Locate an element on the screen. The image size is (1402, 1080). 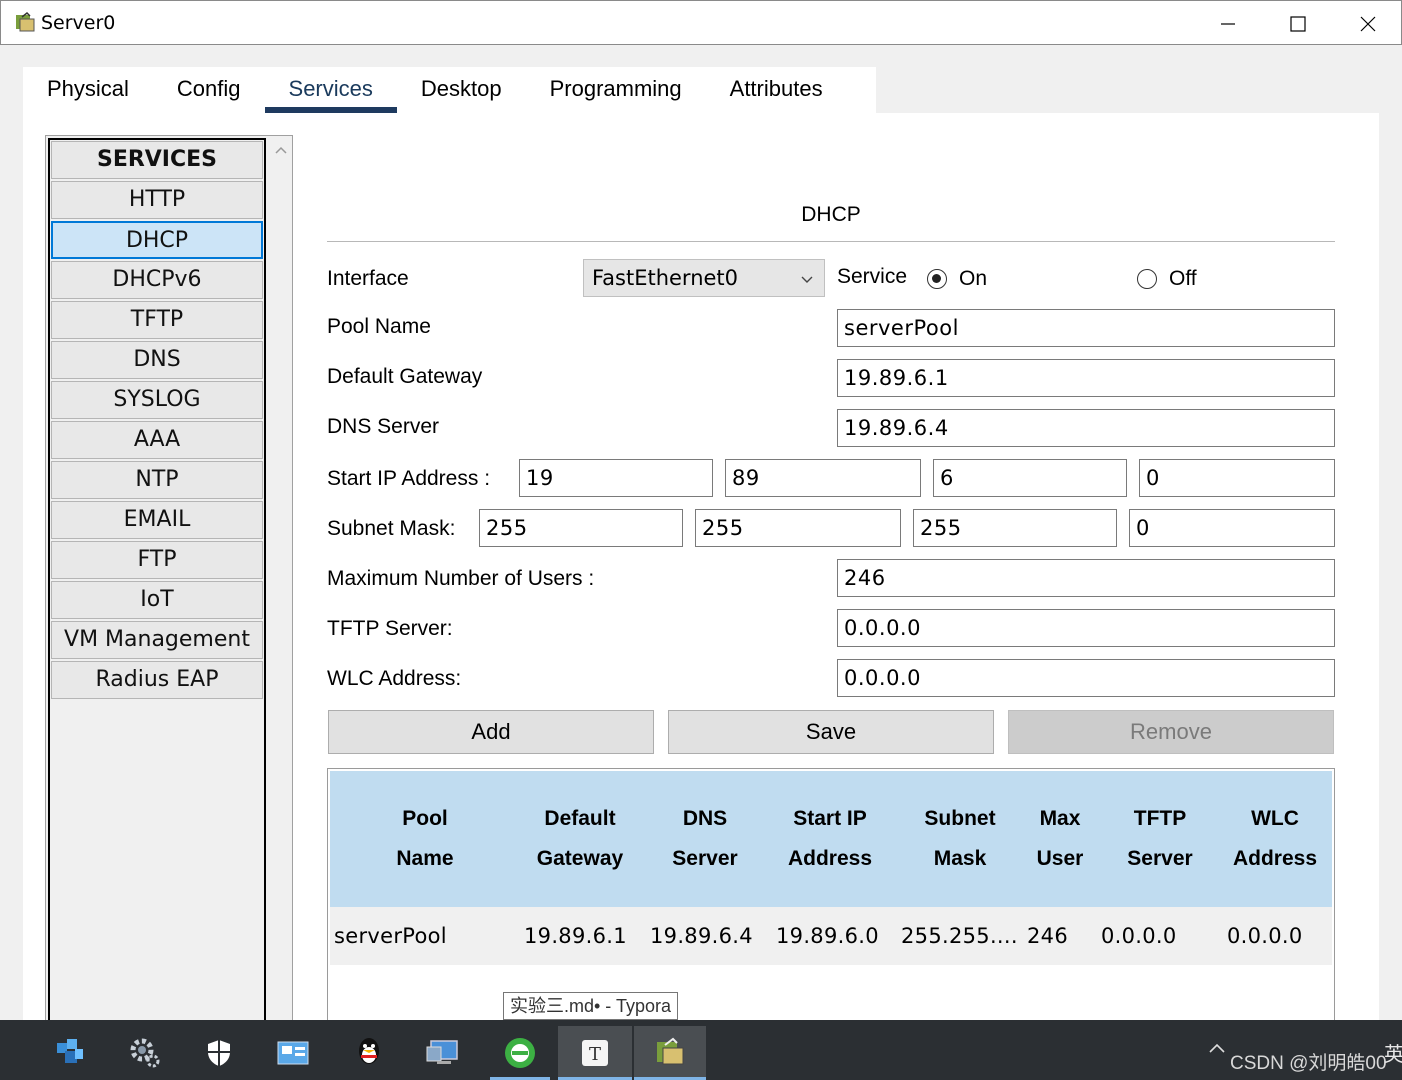
divider is located at coordinates (831, 241).